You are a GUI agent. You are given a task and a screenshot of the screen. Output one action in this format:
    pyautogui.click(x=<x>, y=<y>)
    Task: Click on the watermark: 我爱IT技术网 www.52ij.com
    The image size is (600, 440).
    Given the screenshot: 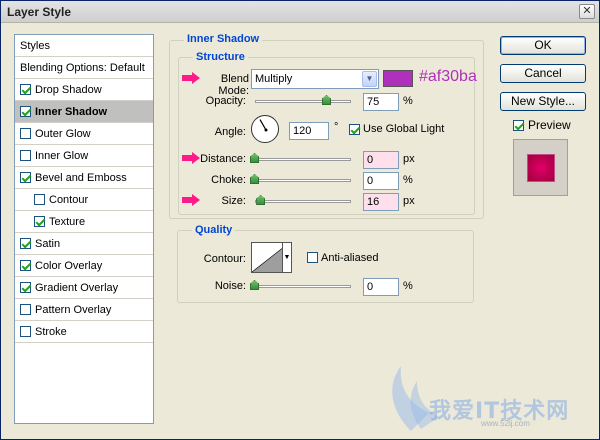 What is the action you would take?
    pyautogui.click(x=486, y=397)
    